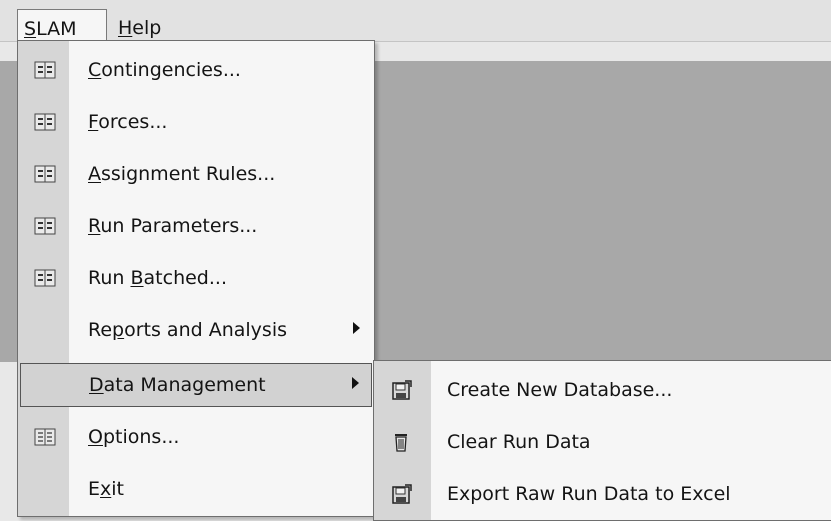  I want to click on menu-item-clear-run-data: Clear Run Data, so click(602, 442).